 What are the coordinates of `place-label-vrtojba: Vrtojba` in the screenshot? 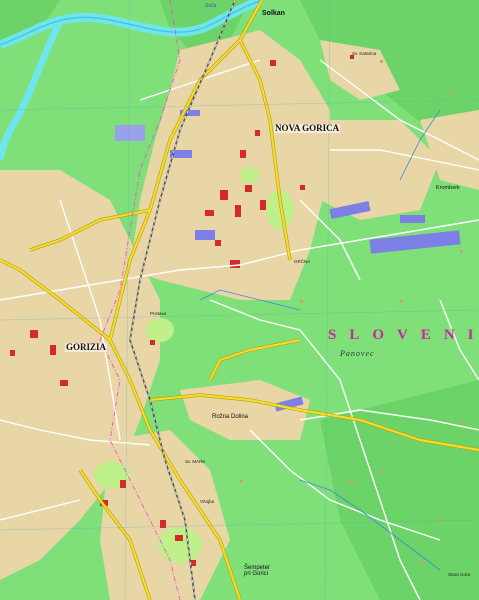 It's located at (207, 501).